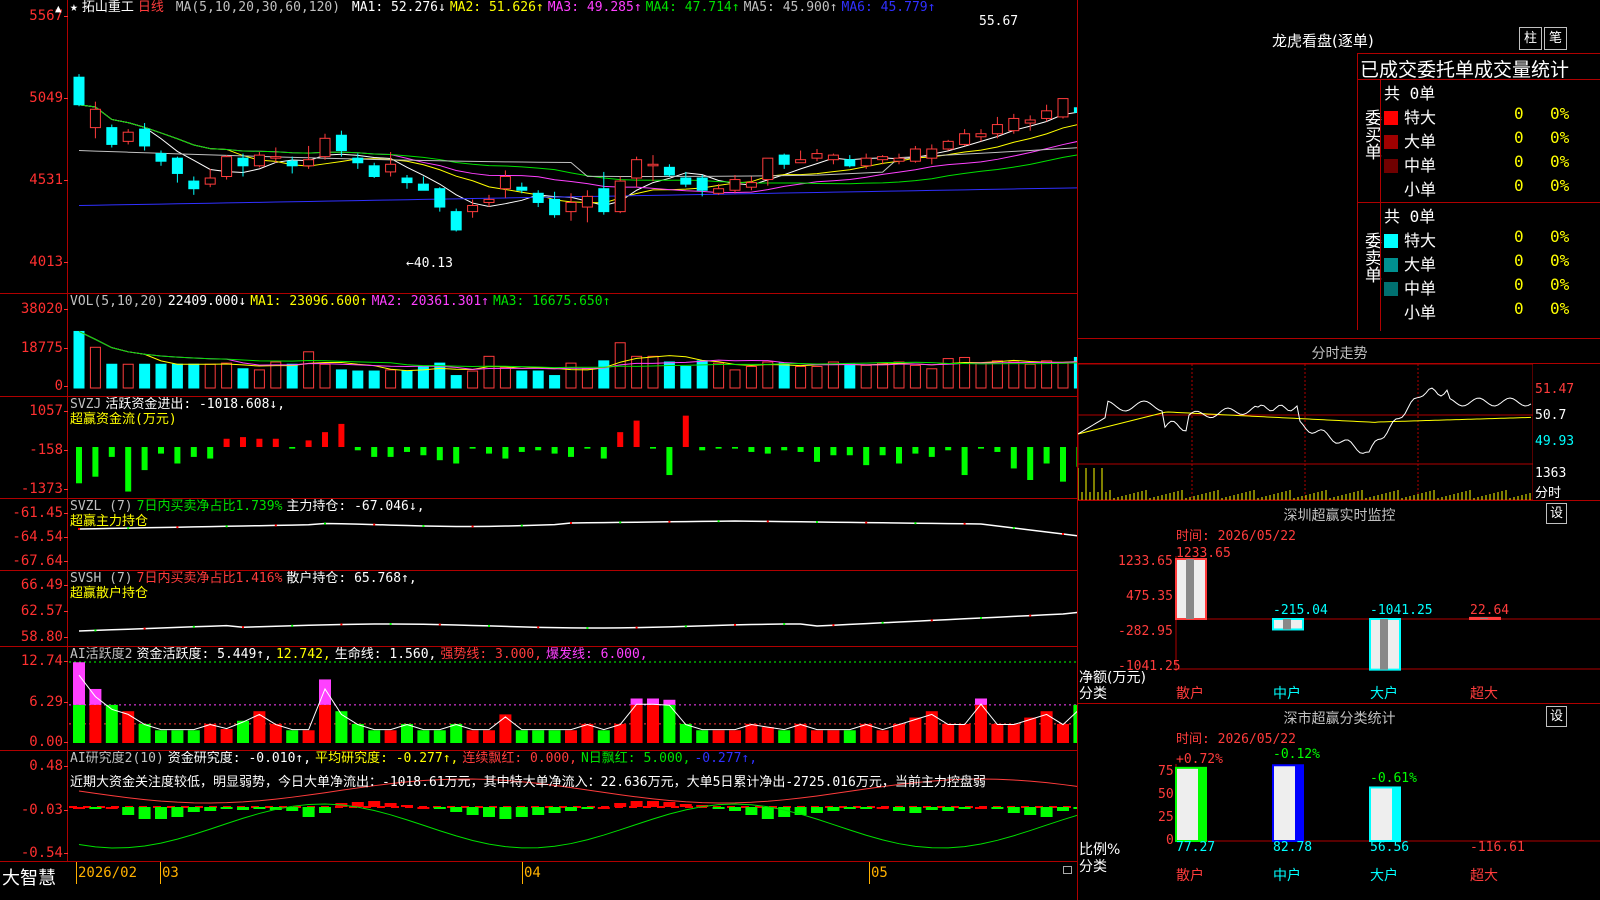 This screenshot has width=1600, height=900. What do you see at coordinates (1555, 441) in the screenshot?
I see `fenshi-ytick: 49.93` at bounding box center [1555, 441].